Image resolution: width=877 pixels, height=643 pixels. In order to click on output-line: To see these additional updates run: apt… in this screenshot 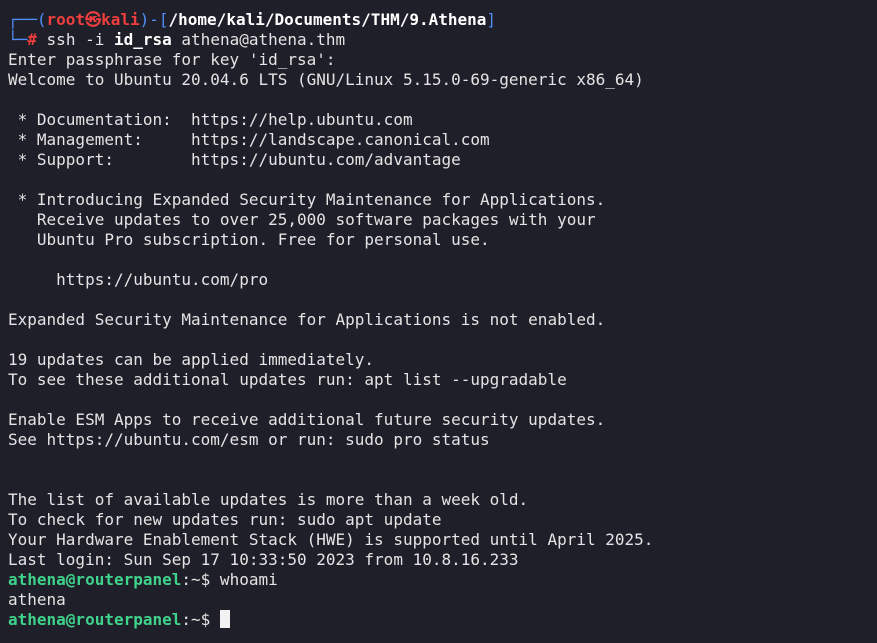, I will do `click(287, 379)`.